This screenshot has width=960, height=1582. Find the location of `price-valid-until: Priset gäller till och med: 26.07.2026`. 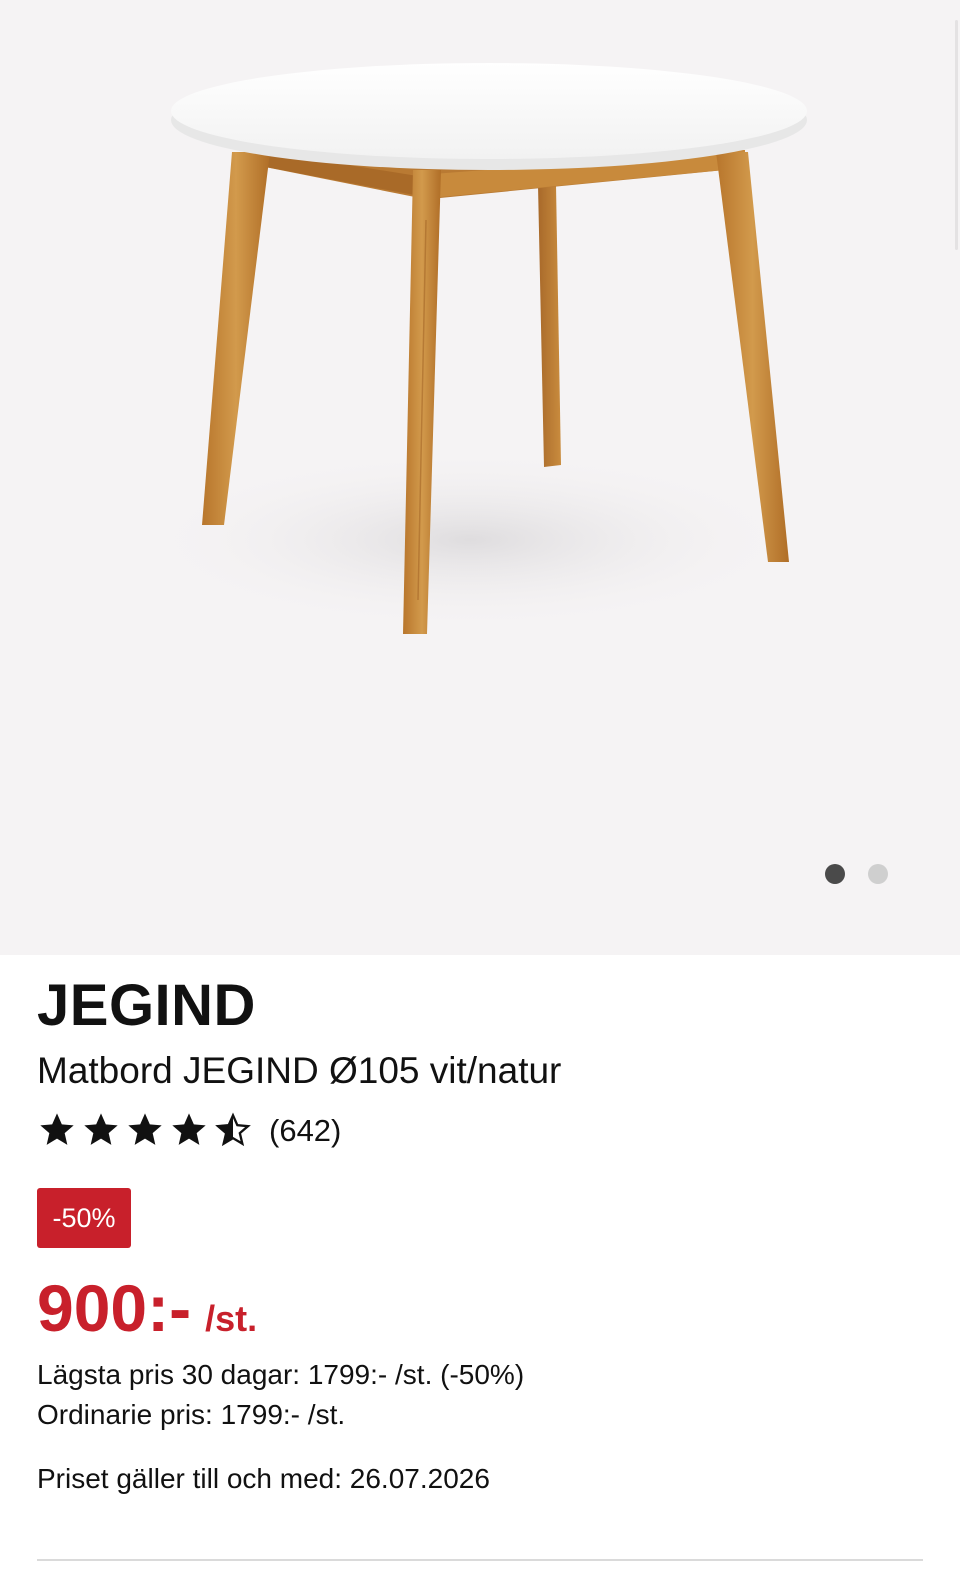

price-valid-until: Priset gäller till och med: 26.07.2026 is located at coordinates (263, 1478).